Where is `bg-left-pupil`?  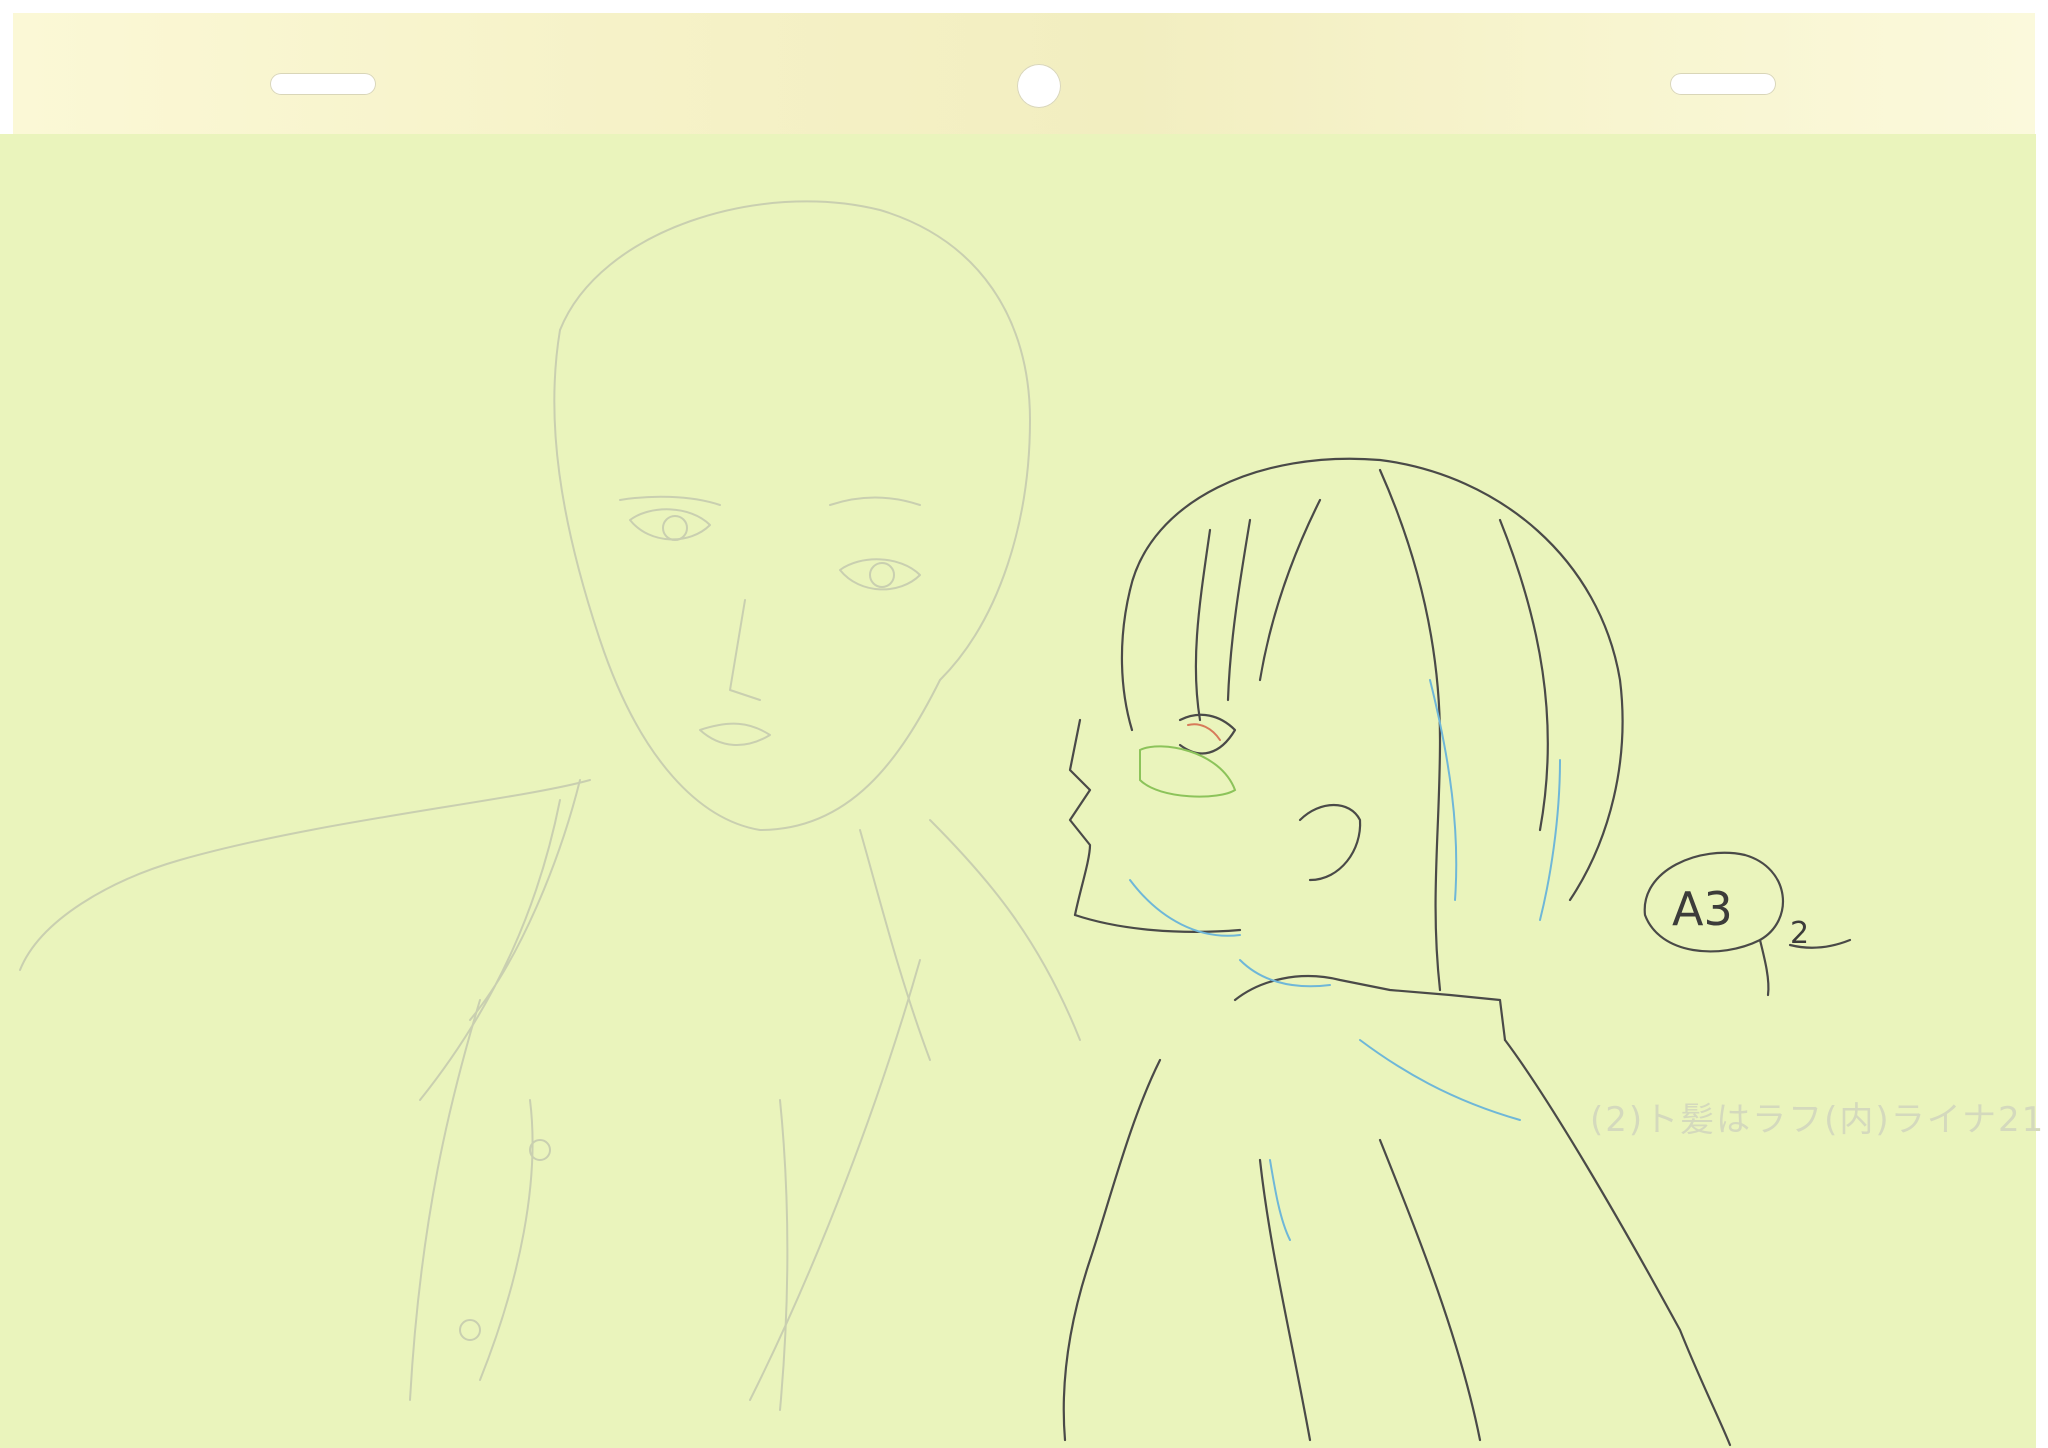
bg-left-pupil is located at coordinates (675, 528).